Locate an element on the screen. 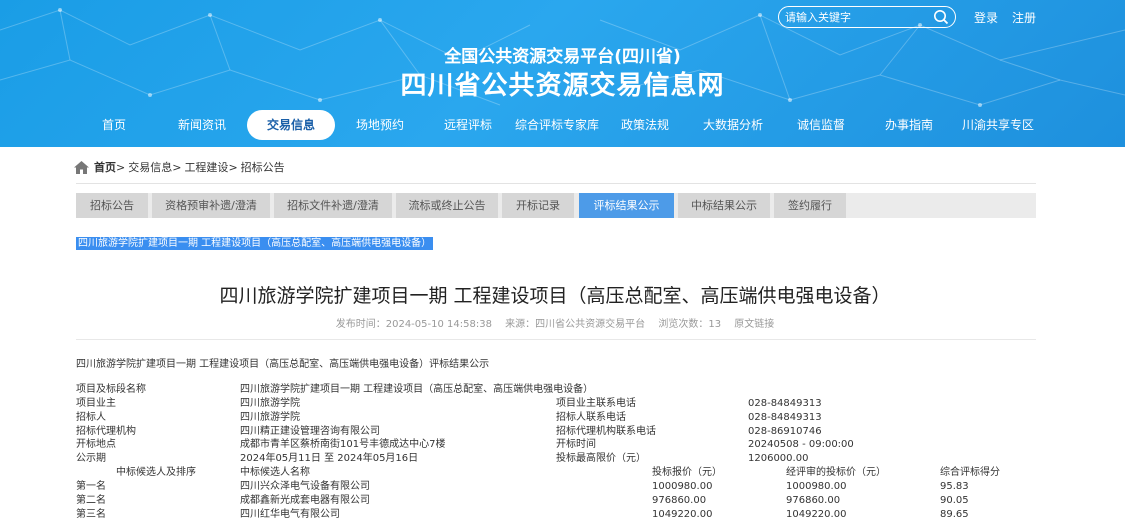 The width and height of the screenshot is (1125, 524). search-icon is located at coordinates (941, 17).